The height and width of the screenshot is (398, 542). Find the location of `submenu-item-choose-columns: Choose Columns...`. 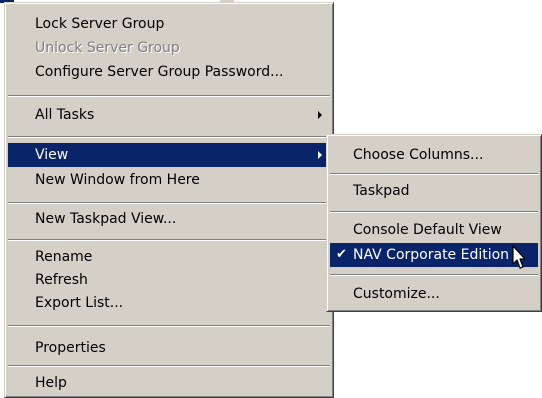

submenu-item-choose-columns: Choose Columns... is located at coordinates (434, 155).